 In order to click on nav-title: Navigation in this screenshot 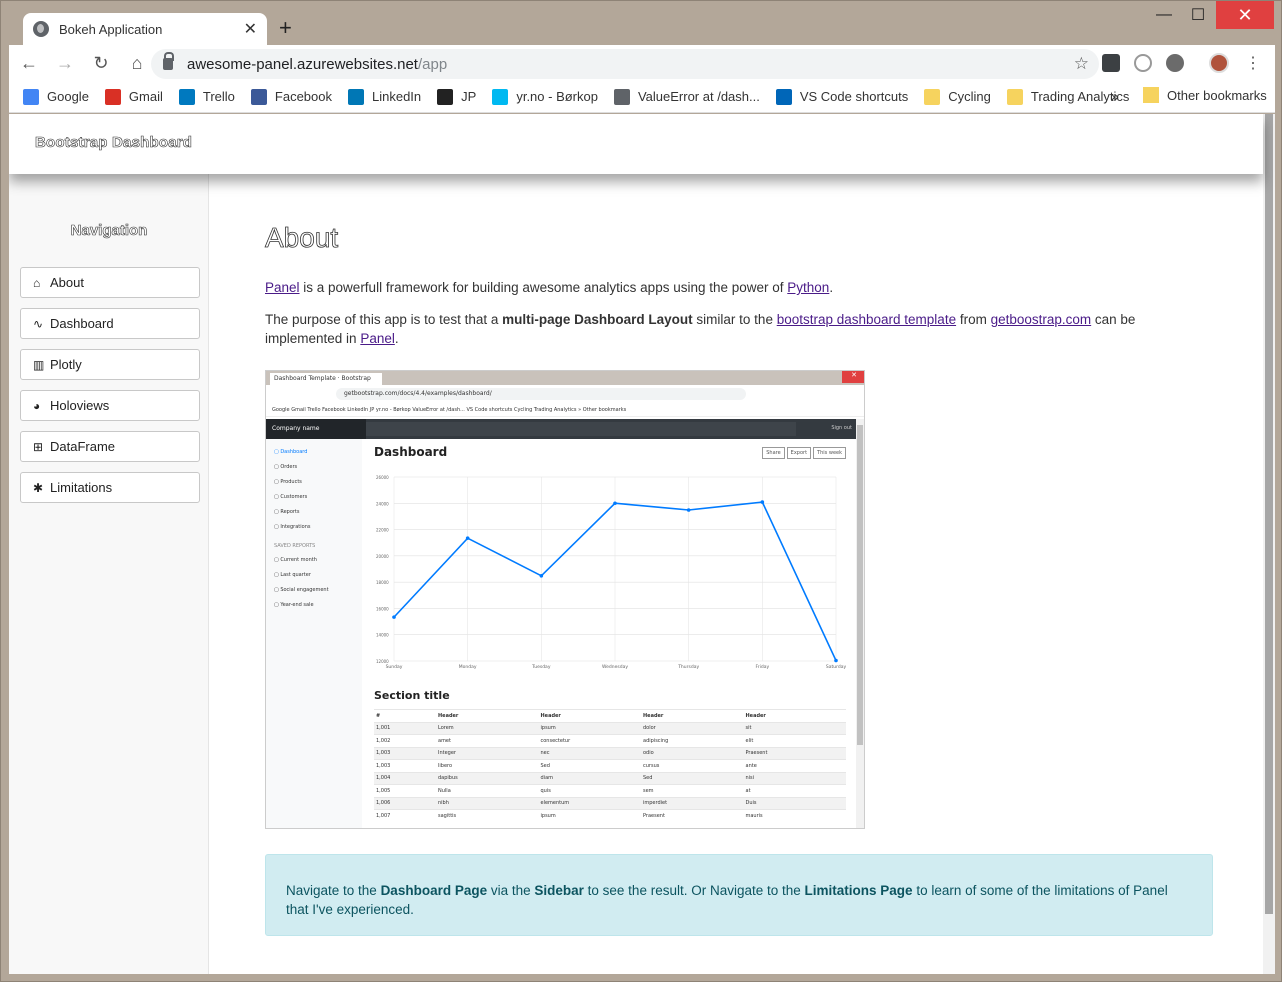, I will do `click(109, 231)`.